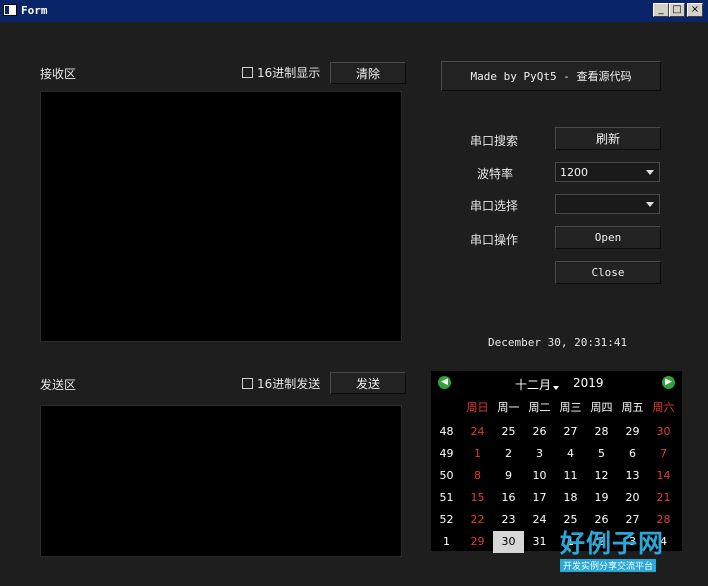 This screenshot has height=586, width=708. I want to click on refresh-button: 刷新, so click(608, 138).